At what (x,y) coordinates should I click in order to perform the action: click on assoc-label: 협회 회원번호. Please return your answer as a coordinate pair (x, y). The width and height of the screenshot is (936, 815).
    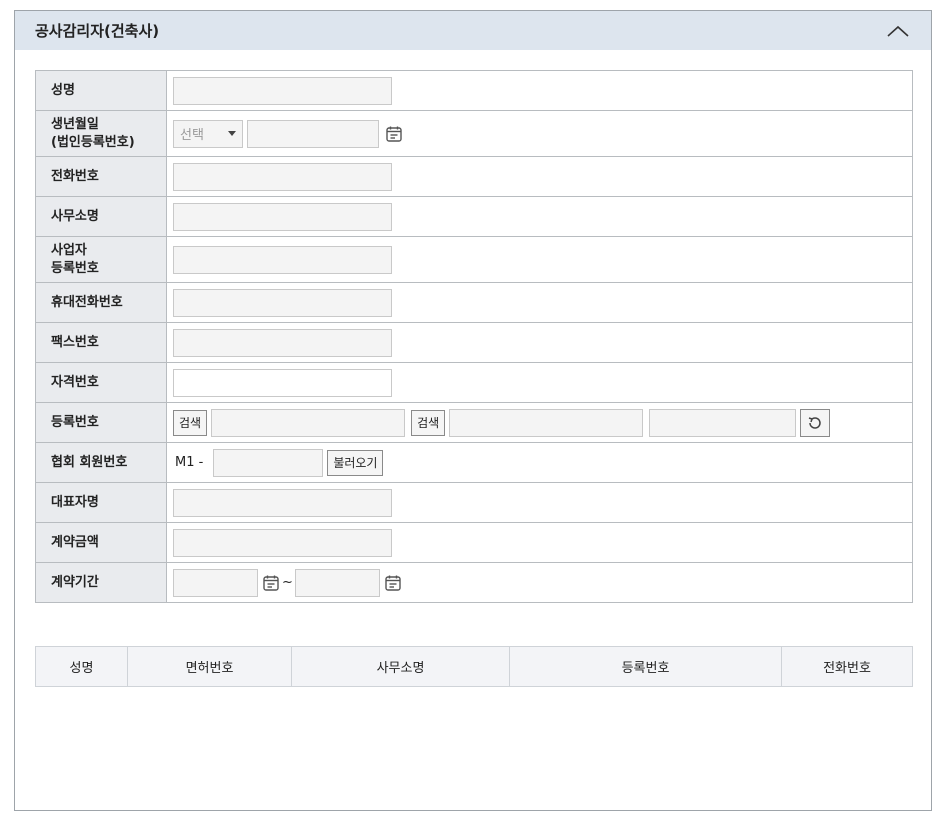
    Looking at the image, I should click on (101, 462).